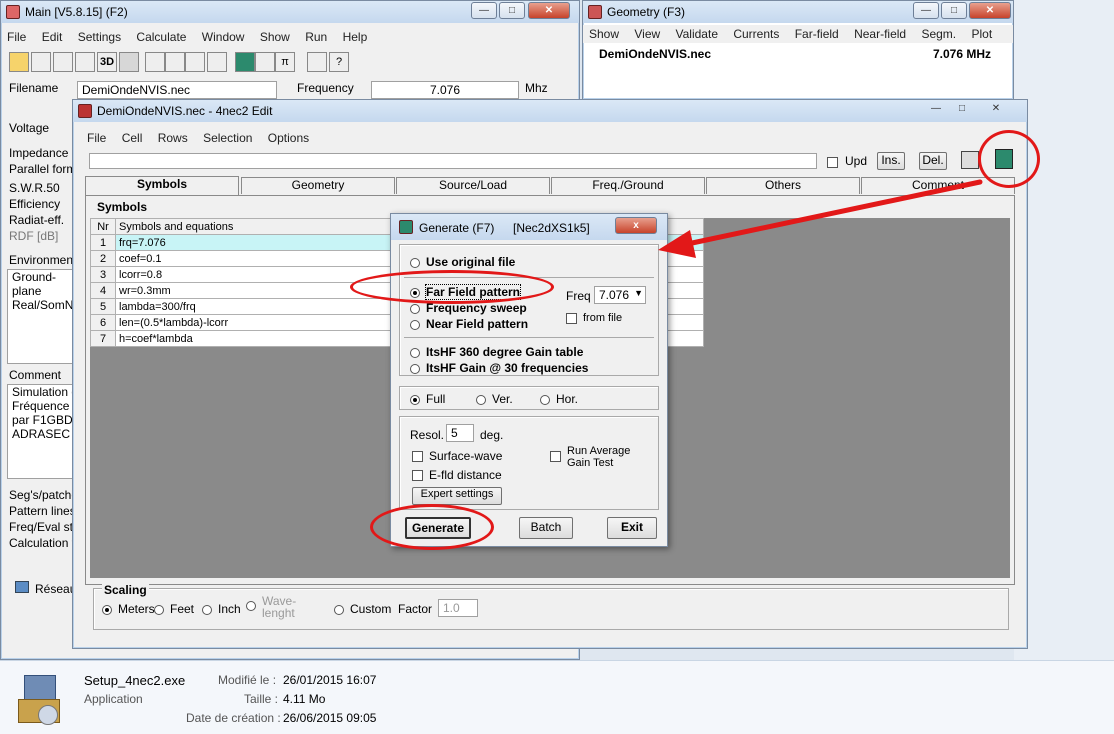 The height and width of the screenshot is (734, 1114). Describe the element at coordinates (217, 62) in the screenshot. I see `settings-icon` at that location.